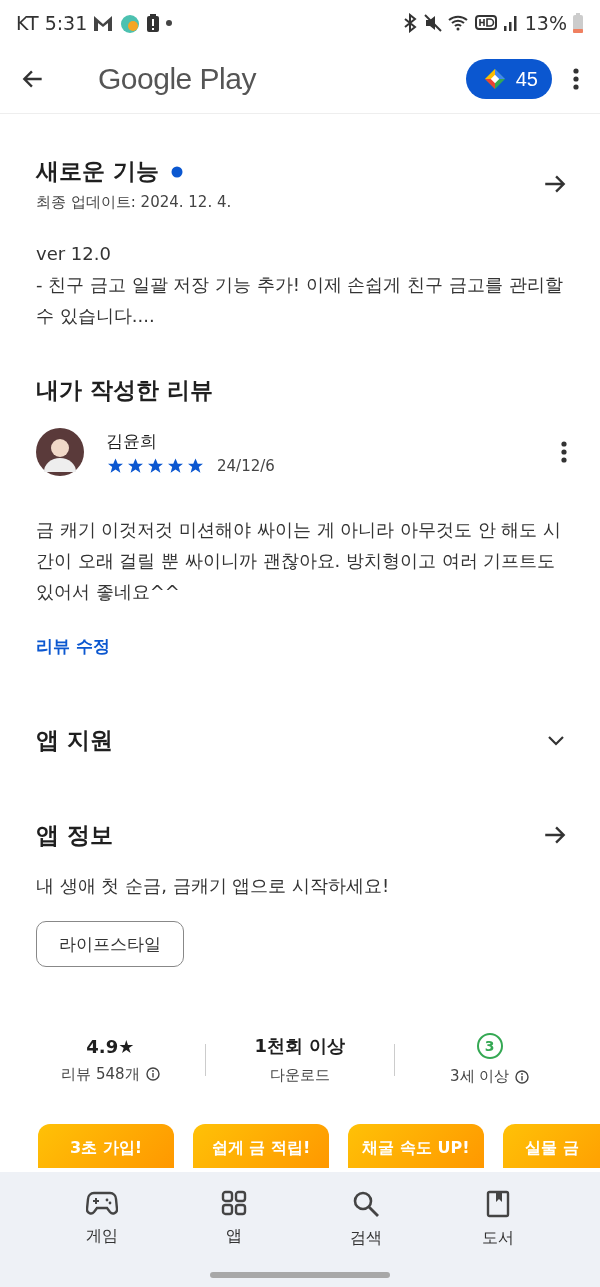  I want to click on version-label: ver 12.0, so click(74, 254).